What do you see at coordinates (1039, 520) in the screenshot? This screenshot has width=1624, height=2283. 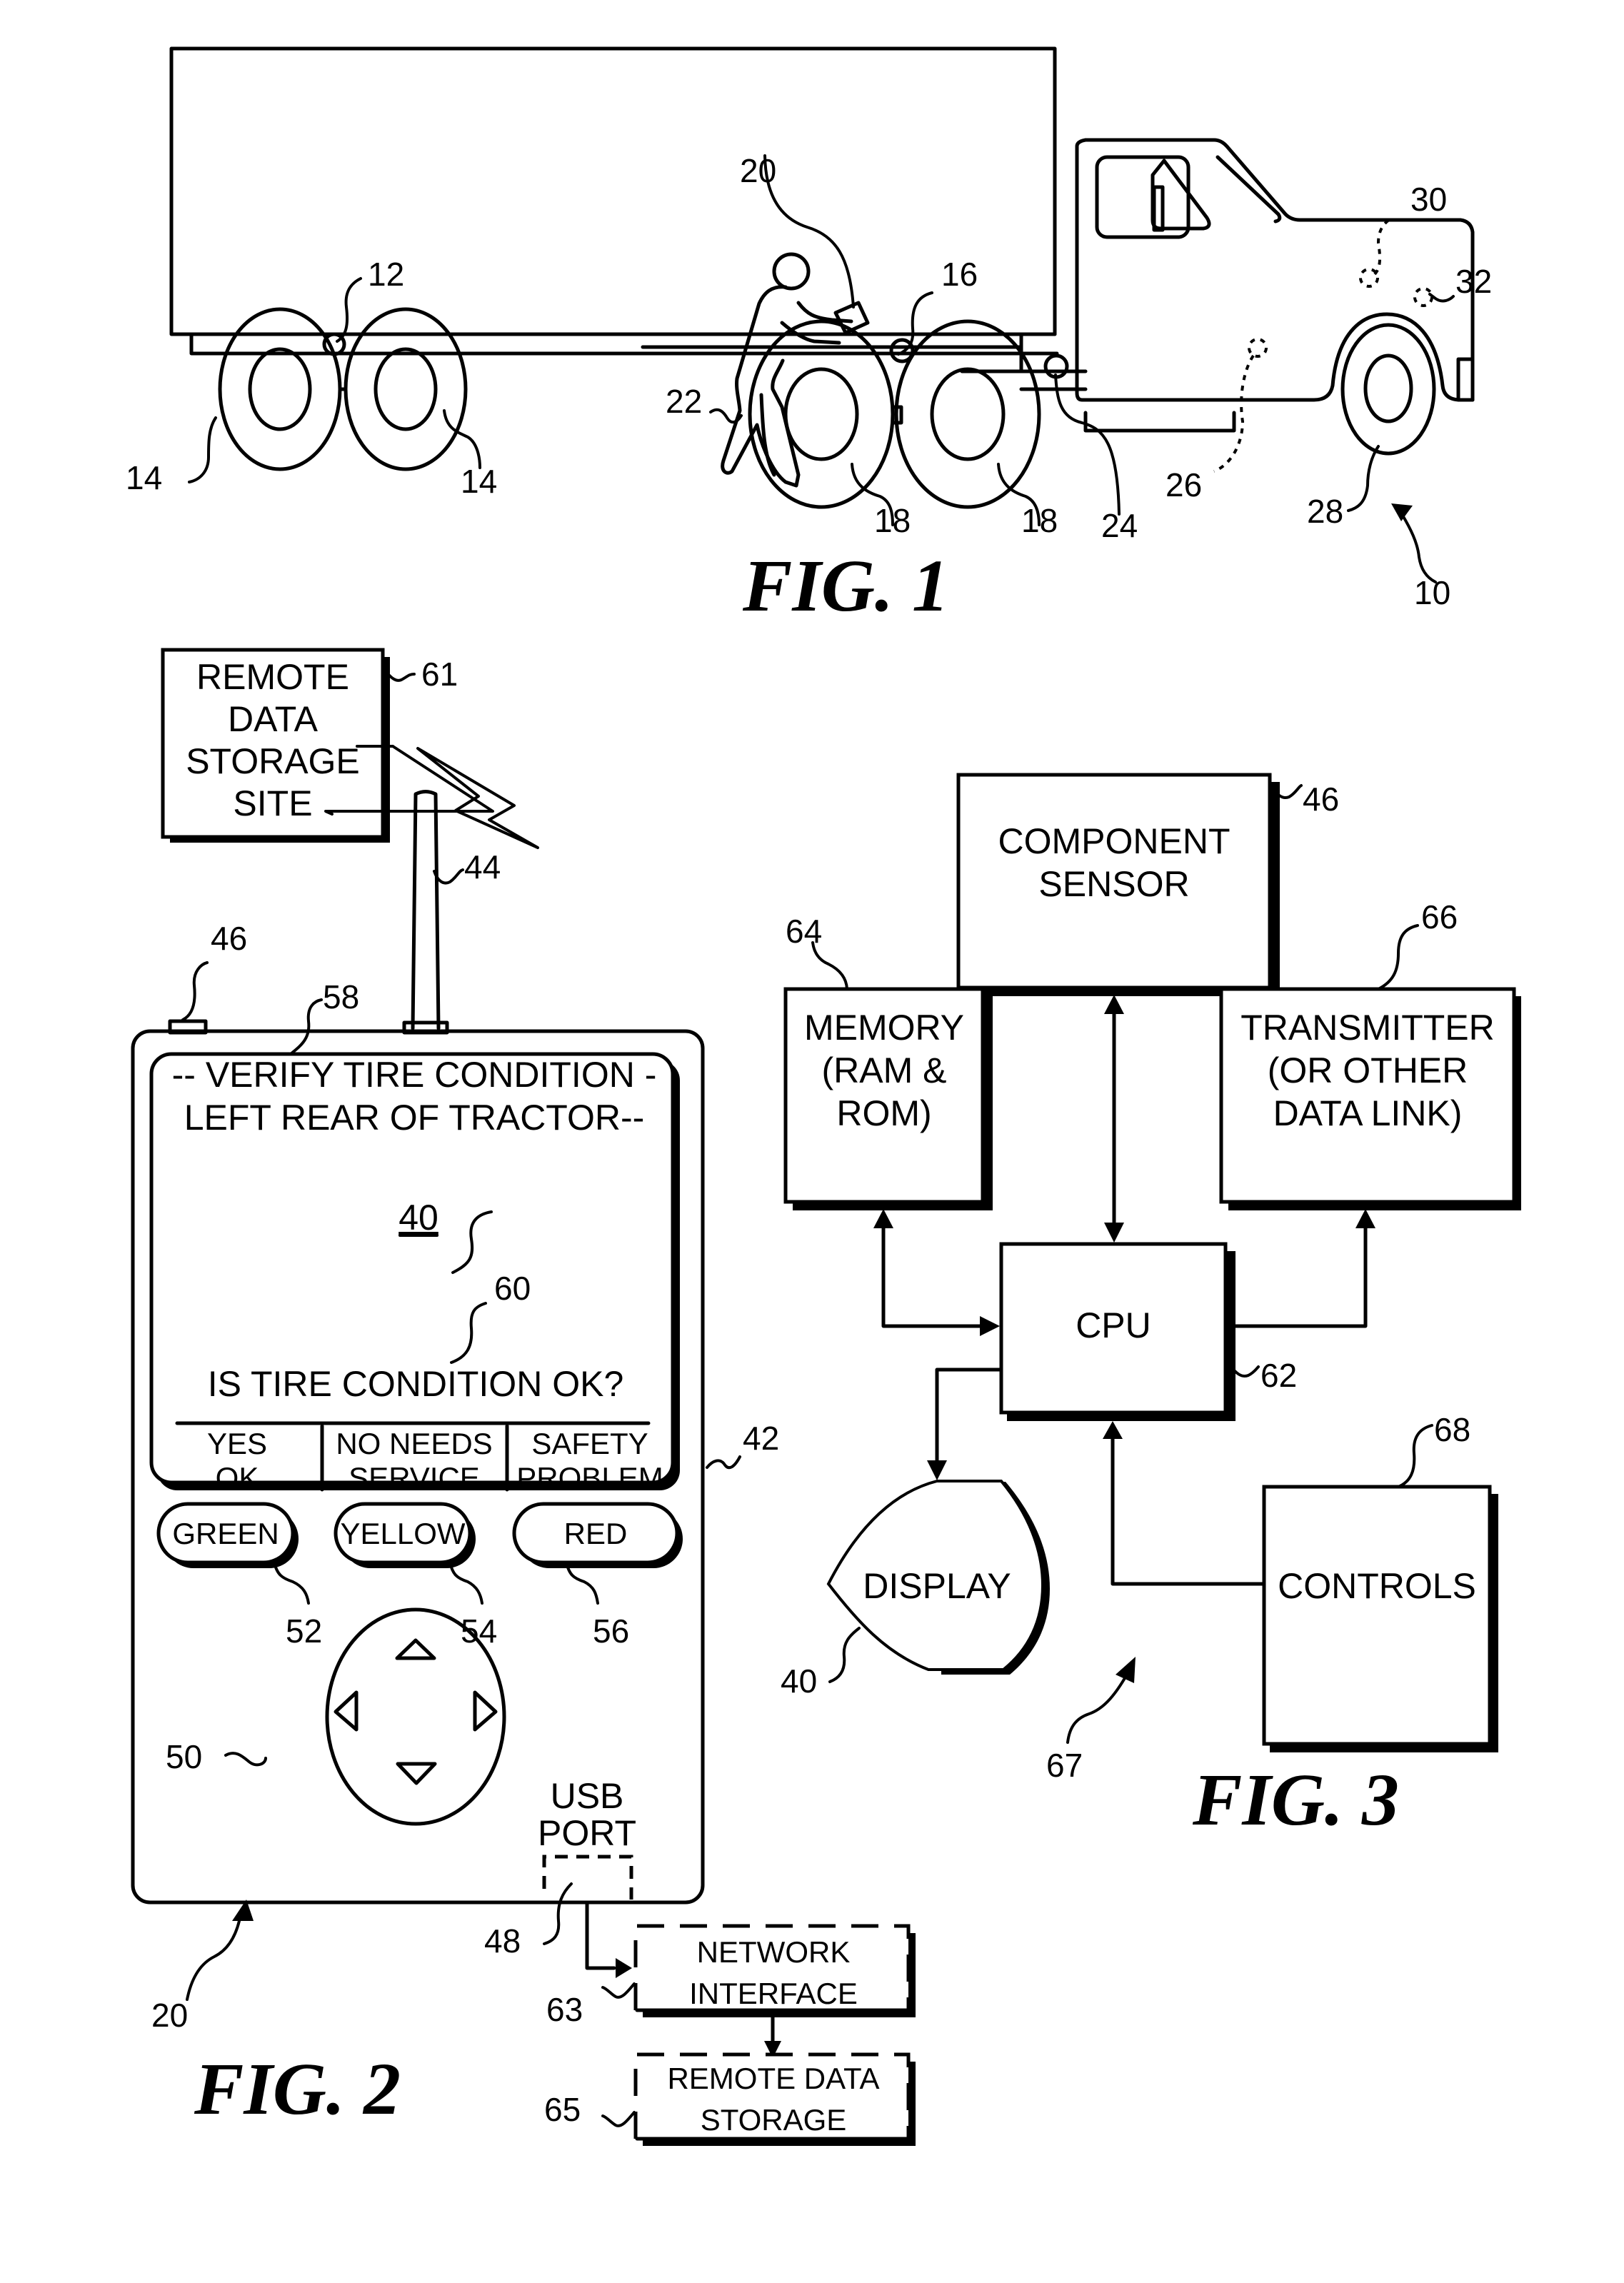 I see `ref-18-b: 18` at bounding box center [1039, 520].